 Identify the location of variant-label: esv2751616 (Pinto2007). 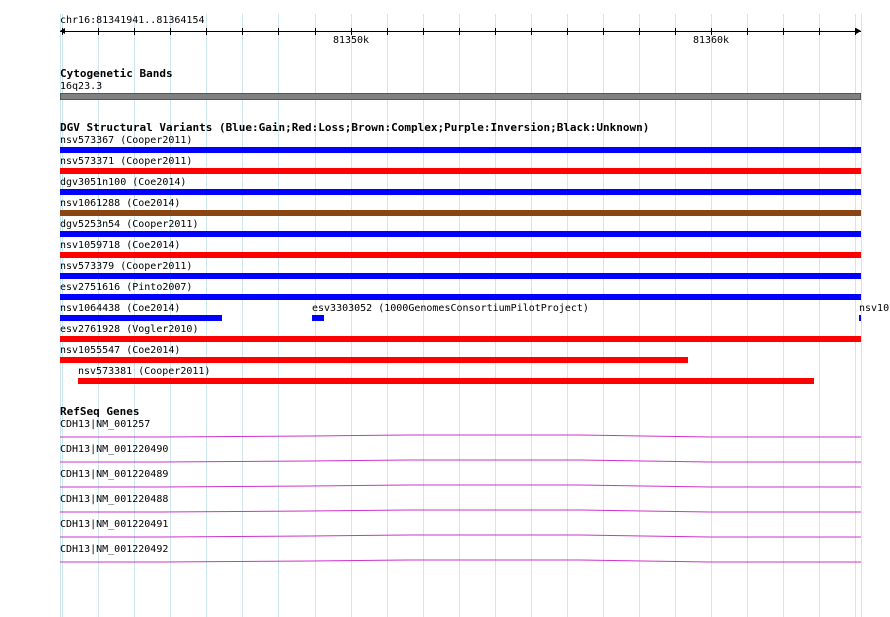
(126, 287).